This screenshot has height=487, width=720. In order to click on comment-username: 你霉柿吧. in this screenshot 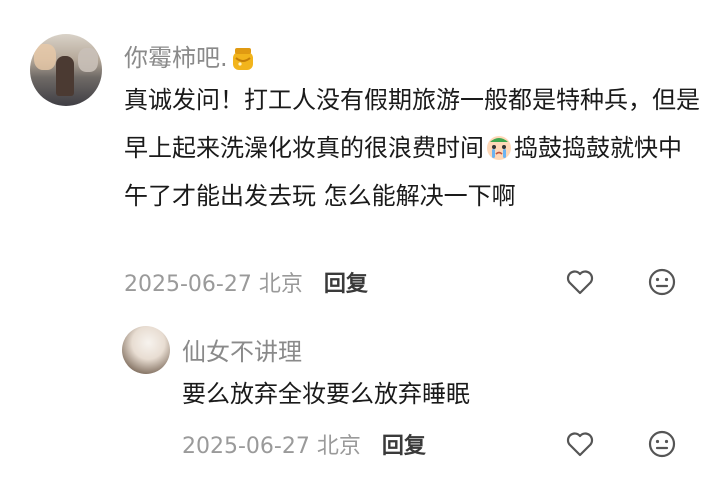, I will do `click(190, 55)`.